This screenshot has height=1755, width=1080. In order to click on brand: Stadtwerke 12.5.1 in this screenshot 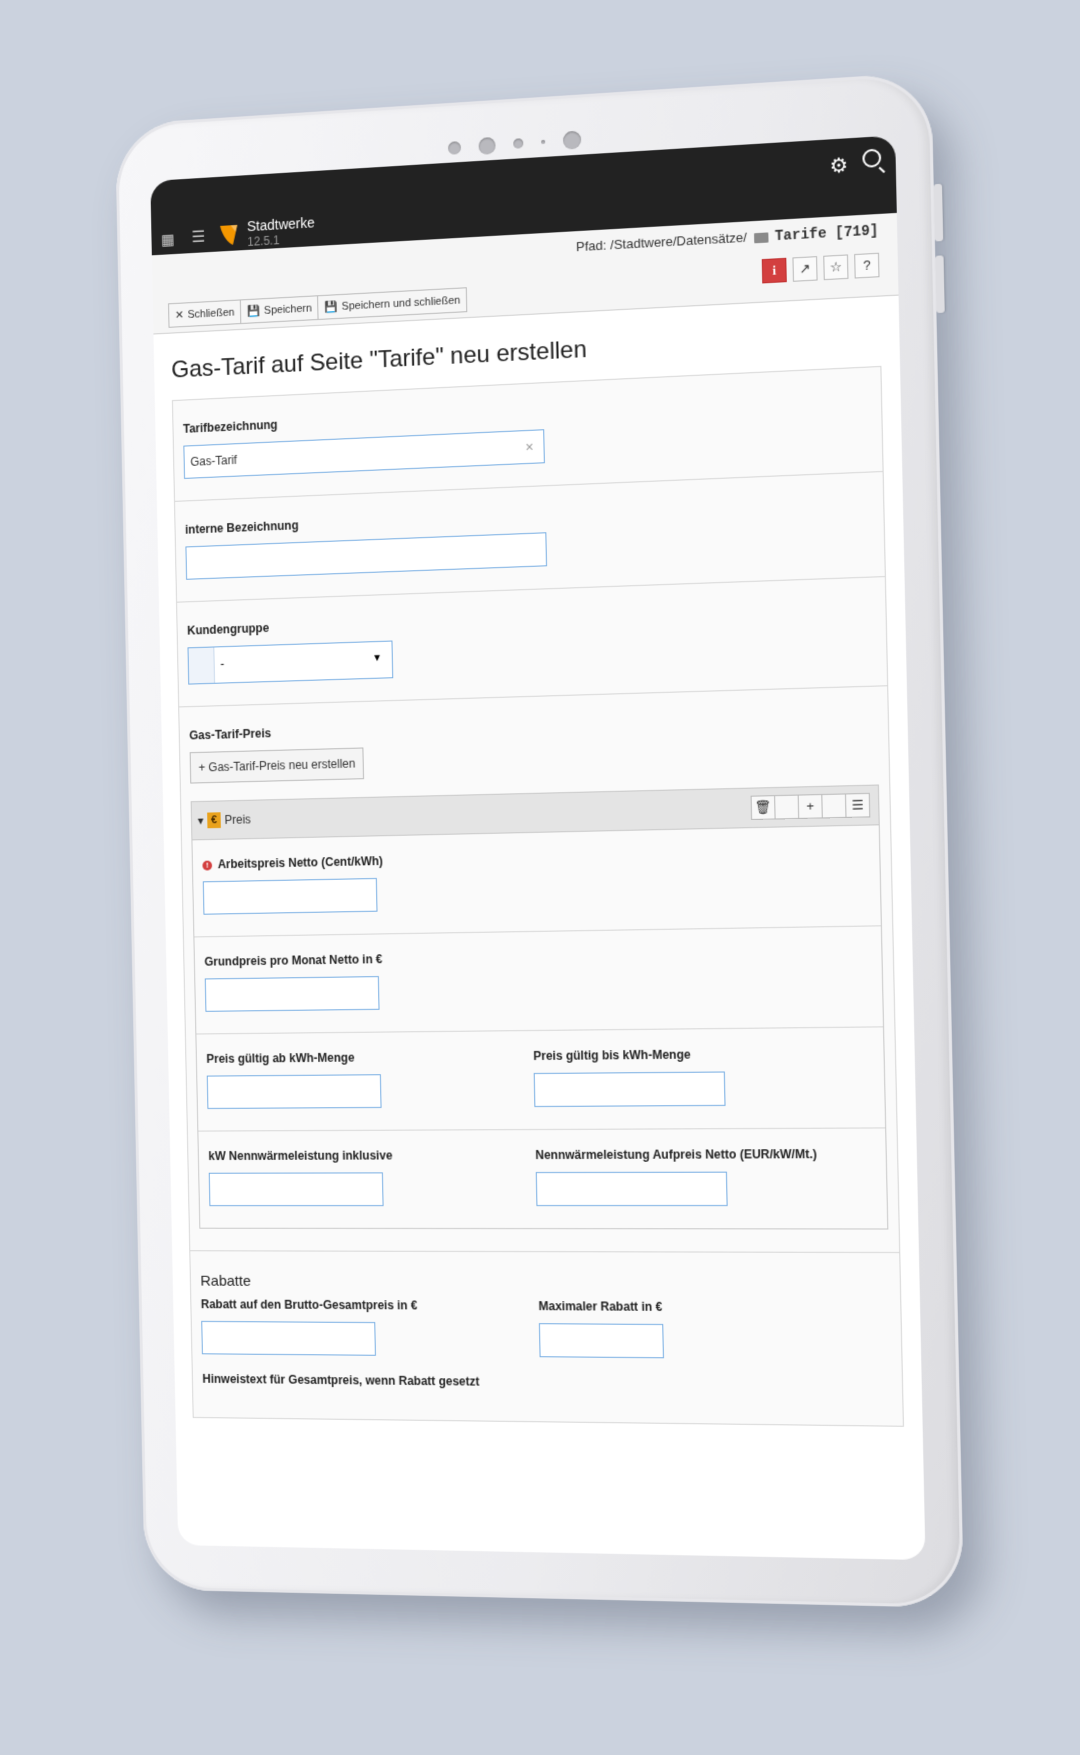, I will do `click(281, 231)`.